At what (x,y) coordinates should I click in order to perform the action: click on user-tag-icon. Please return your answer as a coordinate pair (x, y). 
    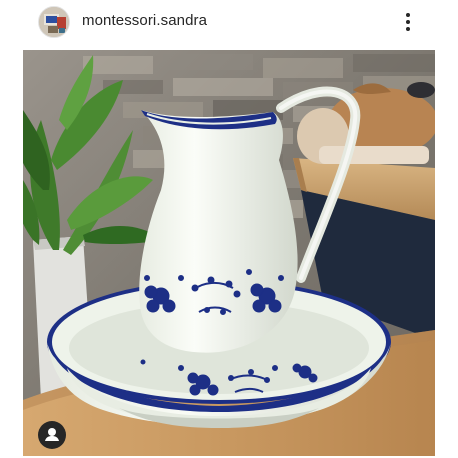
    Looking at the image, I should click on (52, 434).